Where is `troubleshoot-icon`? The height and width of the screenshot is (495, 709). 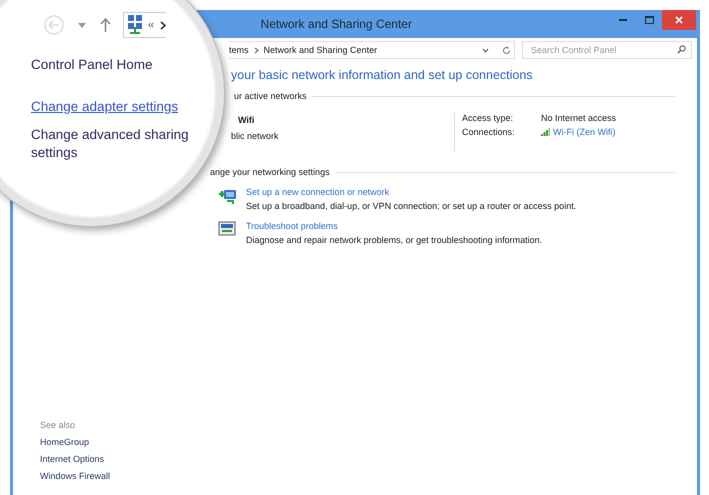
troubleshoot-icon is located at coordinates (227, 229).